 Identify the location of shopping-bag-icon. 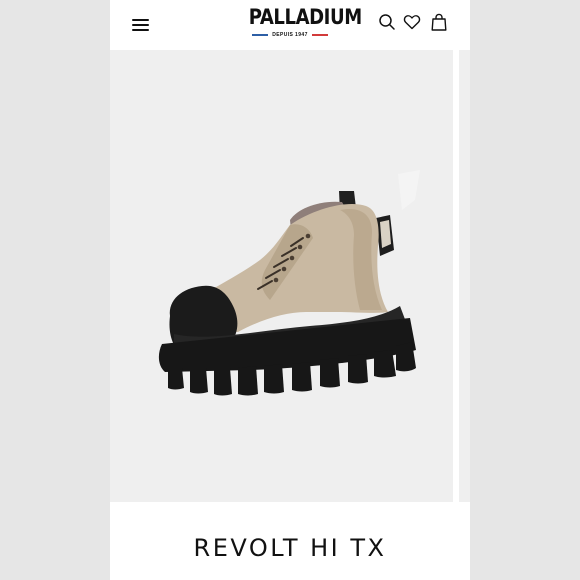
(439, 22).